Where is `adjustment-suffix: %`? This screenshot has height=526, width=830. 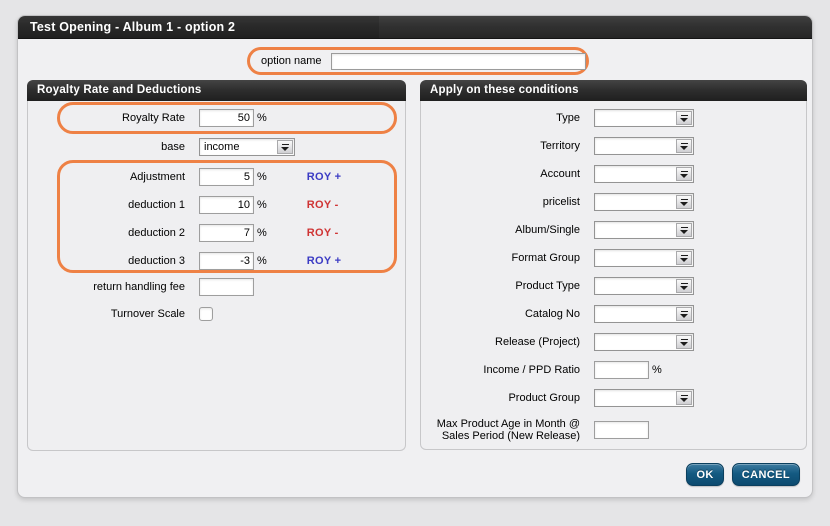 adjustment-suffix: % is located at coordinates (262, 177).